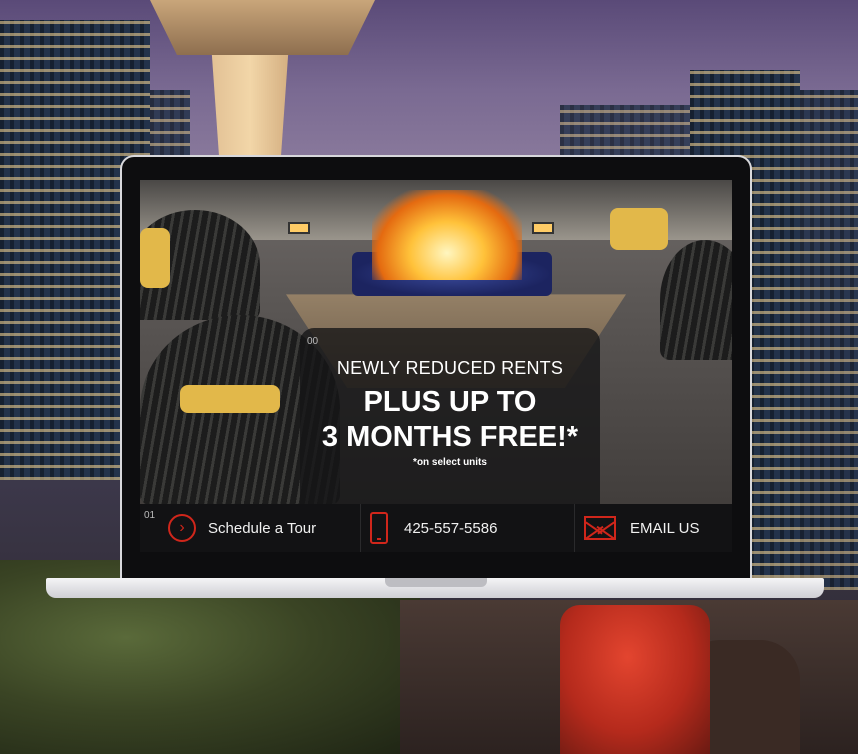 Image resolution: width=858 pixels, height=754 pixels. I want to click on laptop-notch, so click(436, 582).